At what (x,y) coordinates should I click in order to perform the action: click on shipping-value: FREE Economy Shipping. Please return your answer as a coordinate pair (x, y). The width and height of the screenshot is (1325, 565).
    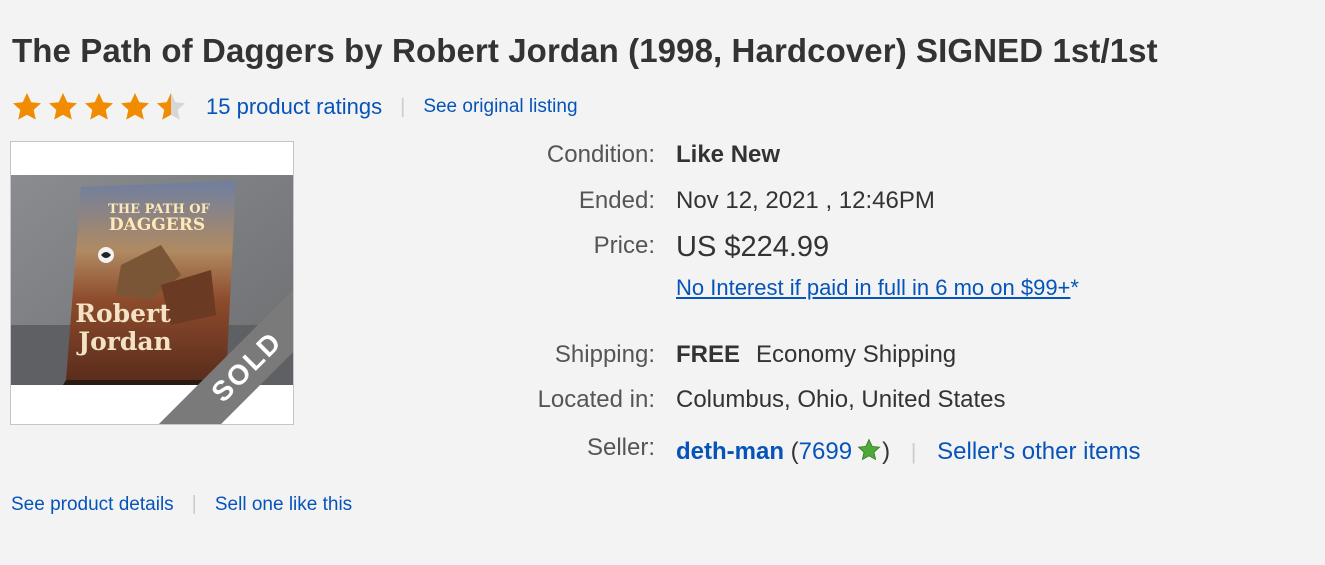
    Looking at the image, I should click on (816, 355).